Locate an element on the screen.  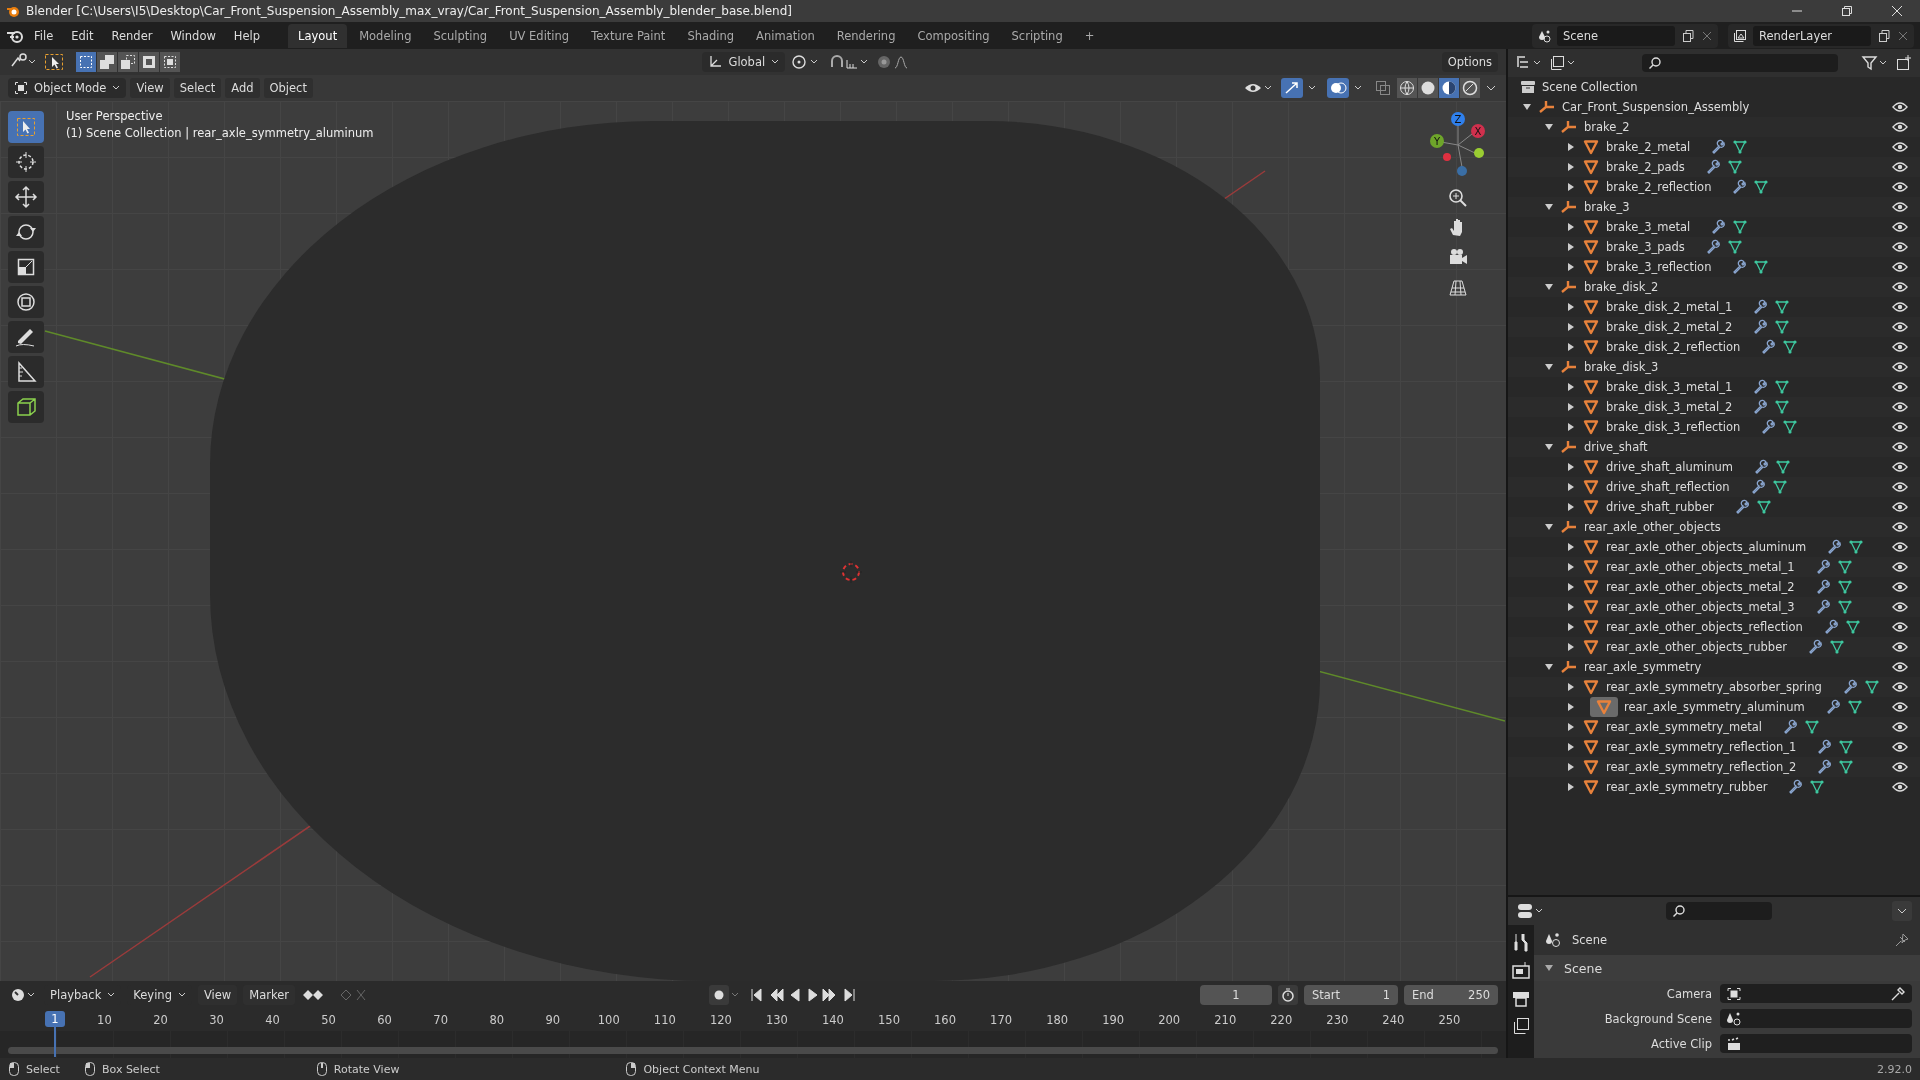
workspace-tab: Animation is located at coordinates (785, 35).